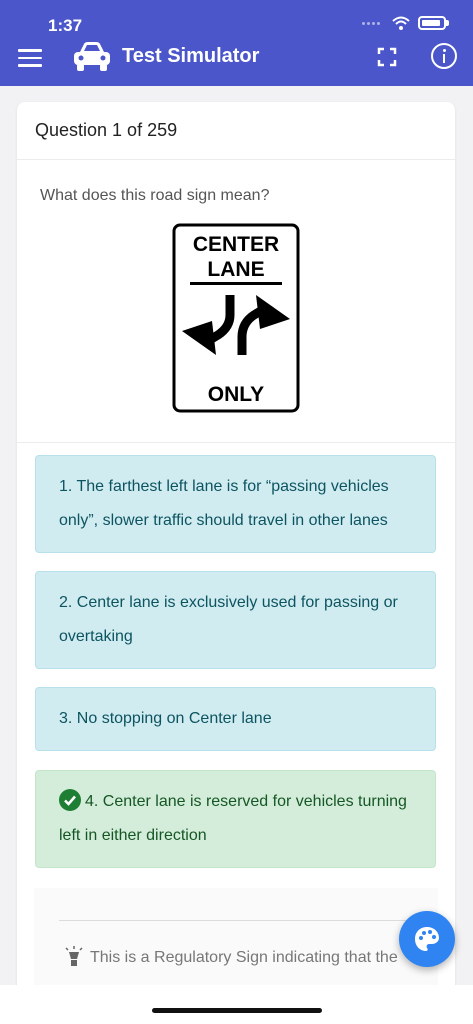  What do you see at coordinates (155, 195) in the screenshot?
I see `question-text: What does this road sign mean?` at bounding box center [155, 195].